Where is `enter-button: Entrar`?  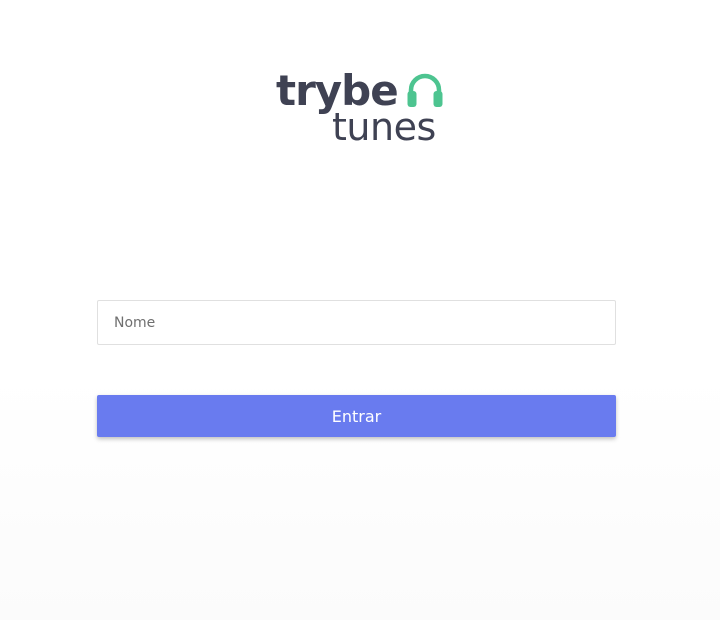
enter-button: Entrar is located at coordinates (356, 416).